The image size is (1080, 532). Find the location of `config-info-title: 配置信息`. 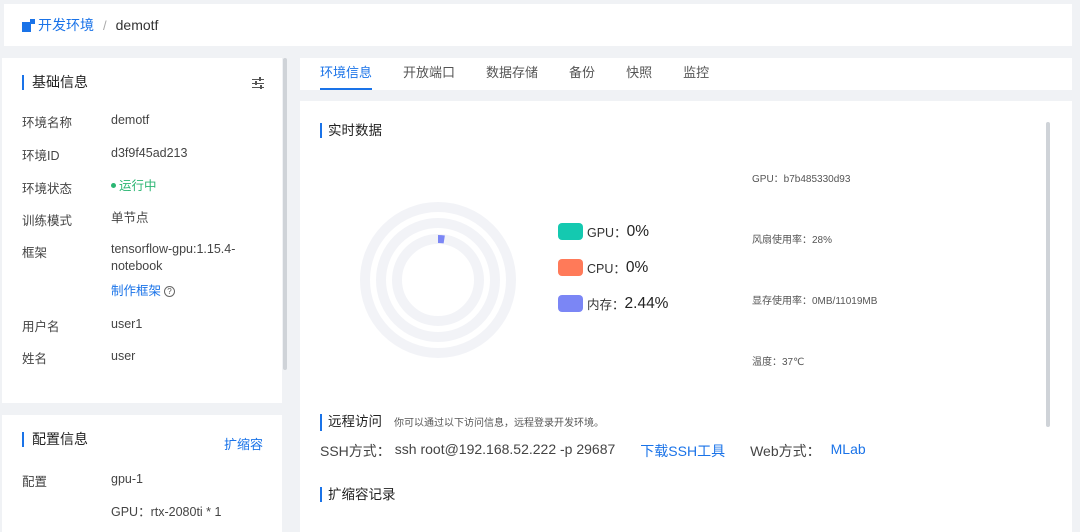

config-info-title: 配置信息 is located at coordinates (55, 439).